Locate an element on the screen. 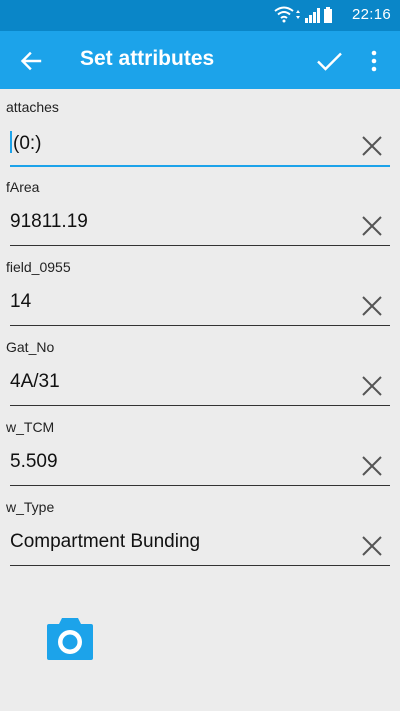  field-label: fArea is located at coordinates (23, 187).